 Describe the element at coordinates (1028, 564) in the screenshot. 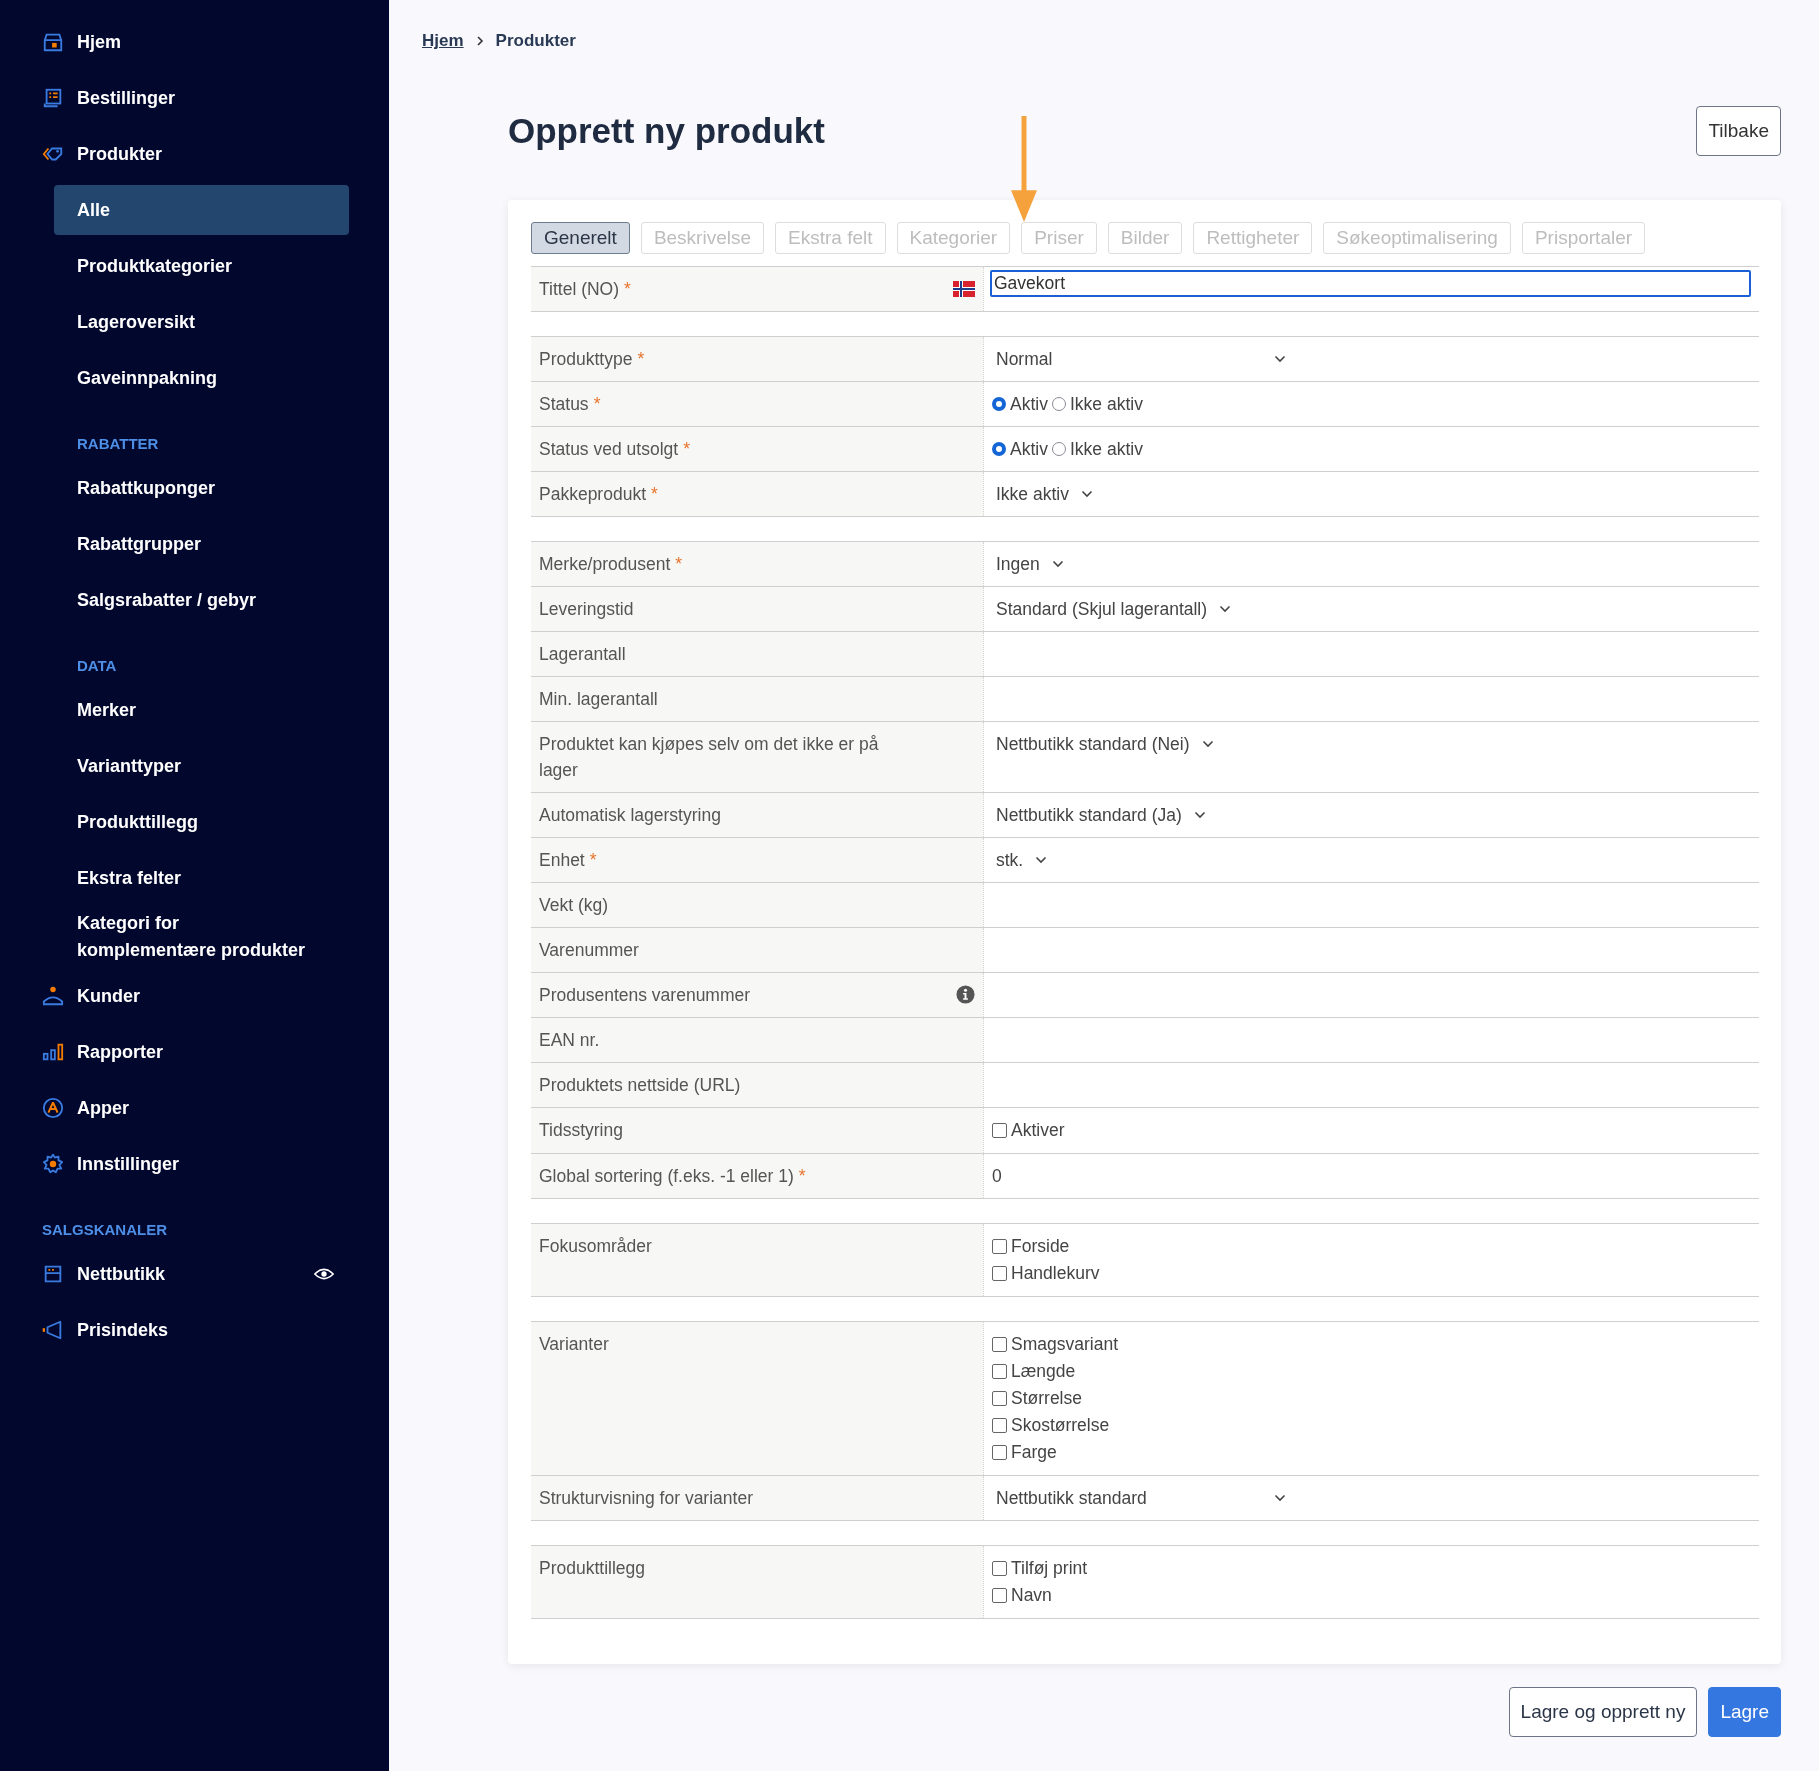

I see `select-field: Ingen` at that location.